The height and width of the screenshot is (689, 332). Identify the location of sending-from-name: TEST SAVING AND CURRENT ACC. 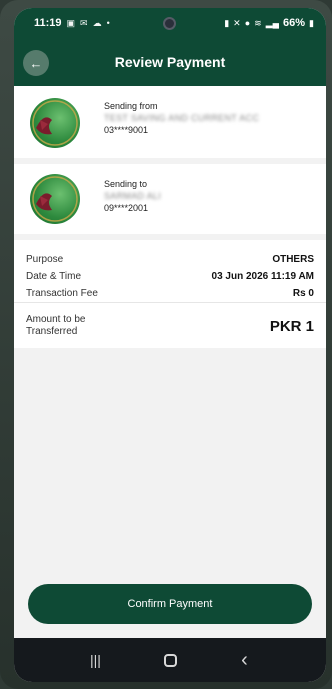
(182, 118).